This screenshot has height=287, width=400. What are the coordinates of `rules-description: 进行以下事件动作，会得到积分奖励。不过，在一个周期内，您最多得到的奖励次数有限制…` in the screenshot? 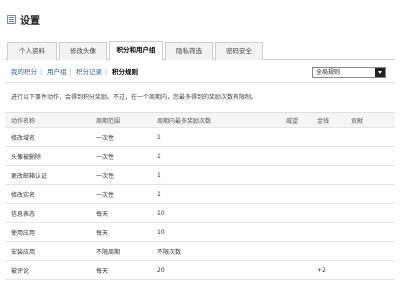 It's located at (134, 97).